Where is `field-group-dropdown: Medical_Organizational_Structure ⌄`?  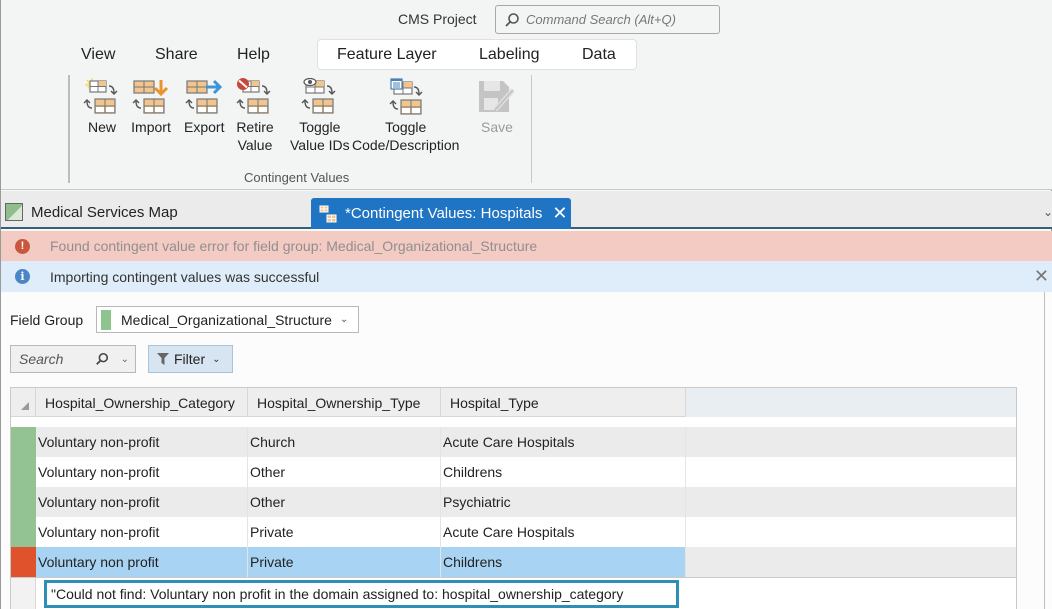
field-group-dropdown: Medical_Organizational_Structure ⌄ is located at coordinates (227, 319).